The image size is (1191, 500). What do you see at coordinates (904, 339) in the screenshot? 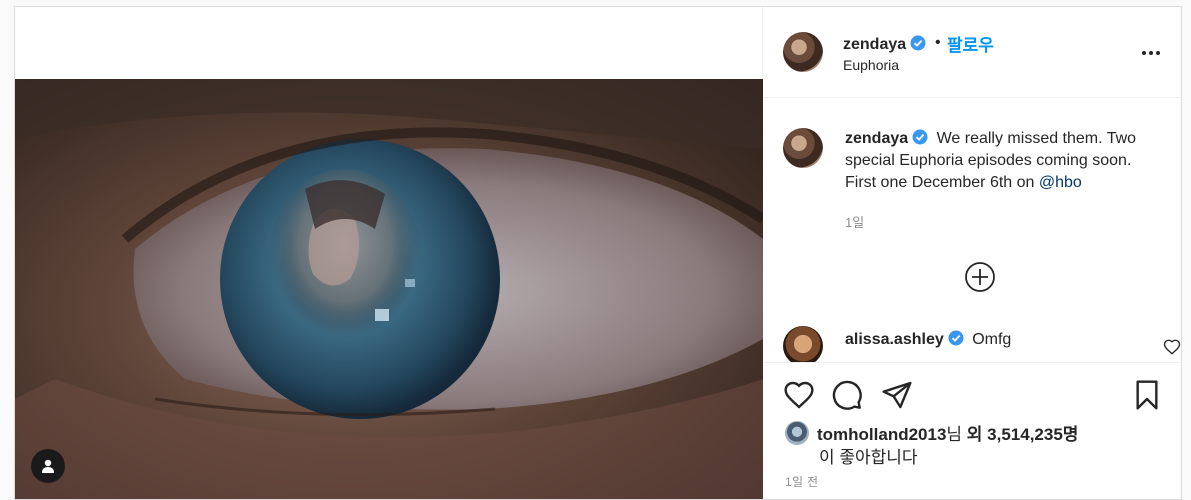
I see `comment-username: alissa.ashley` at bounding box center [904, 339].